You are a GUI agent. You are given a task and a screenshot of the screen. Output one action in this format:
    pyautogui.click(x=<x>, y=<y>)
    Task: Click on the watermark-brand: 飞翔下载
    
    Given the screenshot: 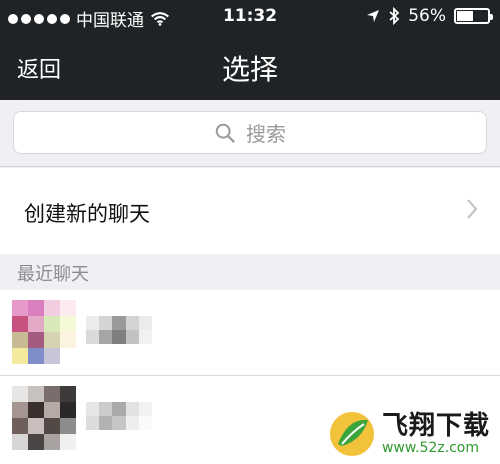 What is the action you would take?
    pyautogui.click(x=435, y=426)
    